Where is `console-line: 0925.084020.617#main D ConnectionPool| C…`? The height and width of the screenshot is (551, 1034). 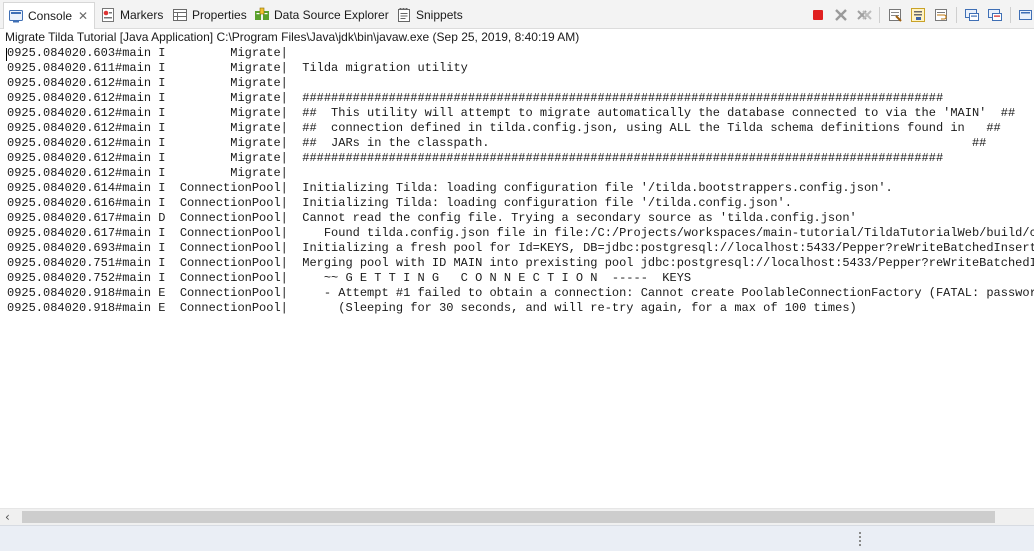 console-line: 0925.084020.617#main D ConnectionPool| C… is located at coordinates (432, 218).